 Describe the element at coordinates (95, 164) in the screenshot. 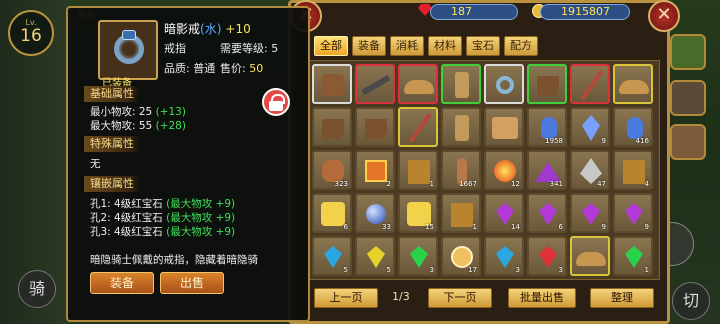

I see `special-attr-none: 无` at that location.